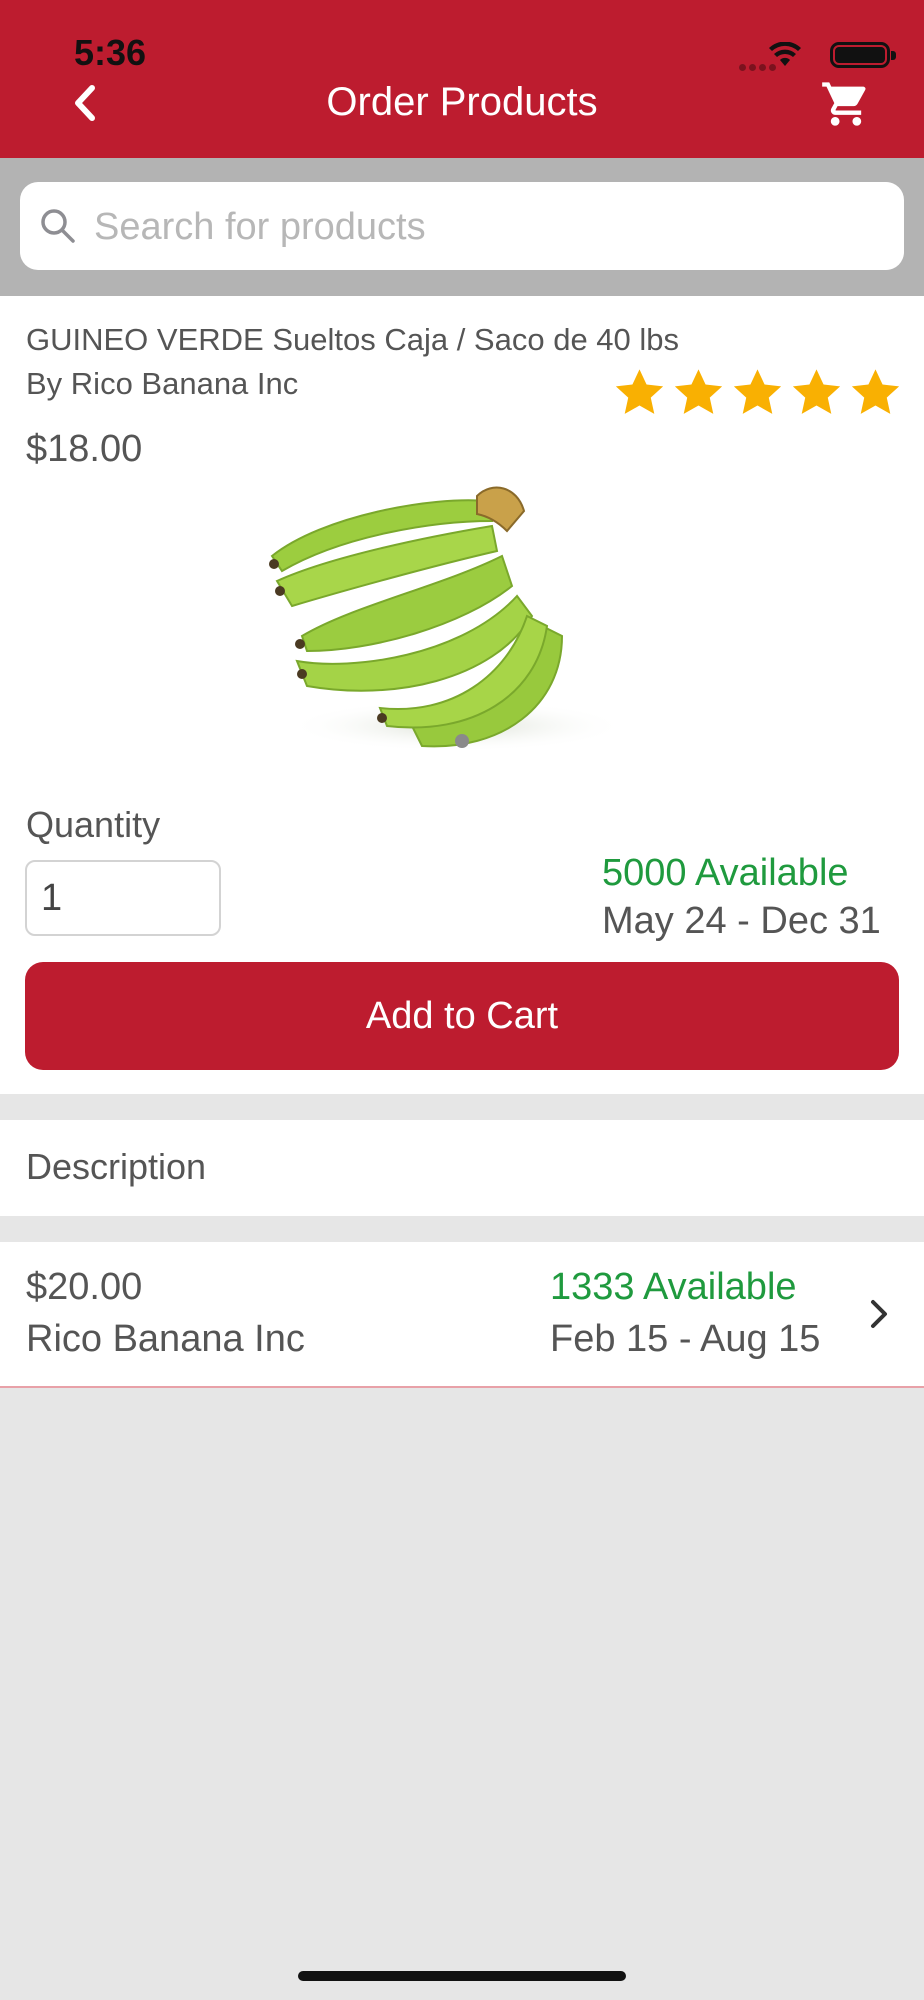  What do you see at coordinates (462, 1976) in the screenshot?
I see `home-indicator` at bounding box center [462, 1976].